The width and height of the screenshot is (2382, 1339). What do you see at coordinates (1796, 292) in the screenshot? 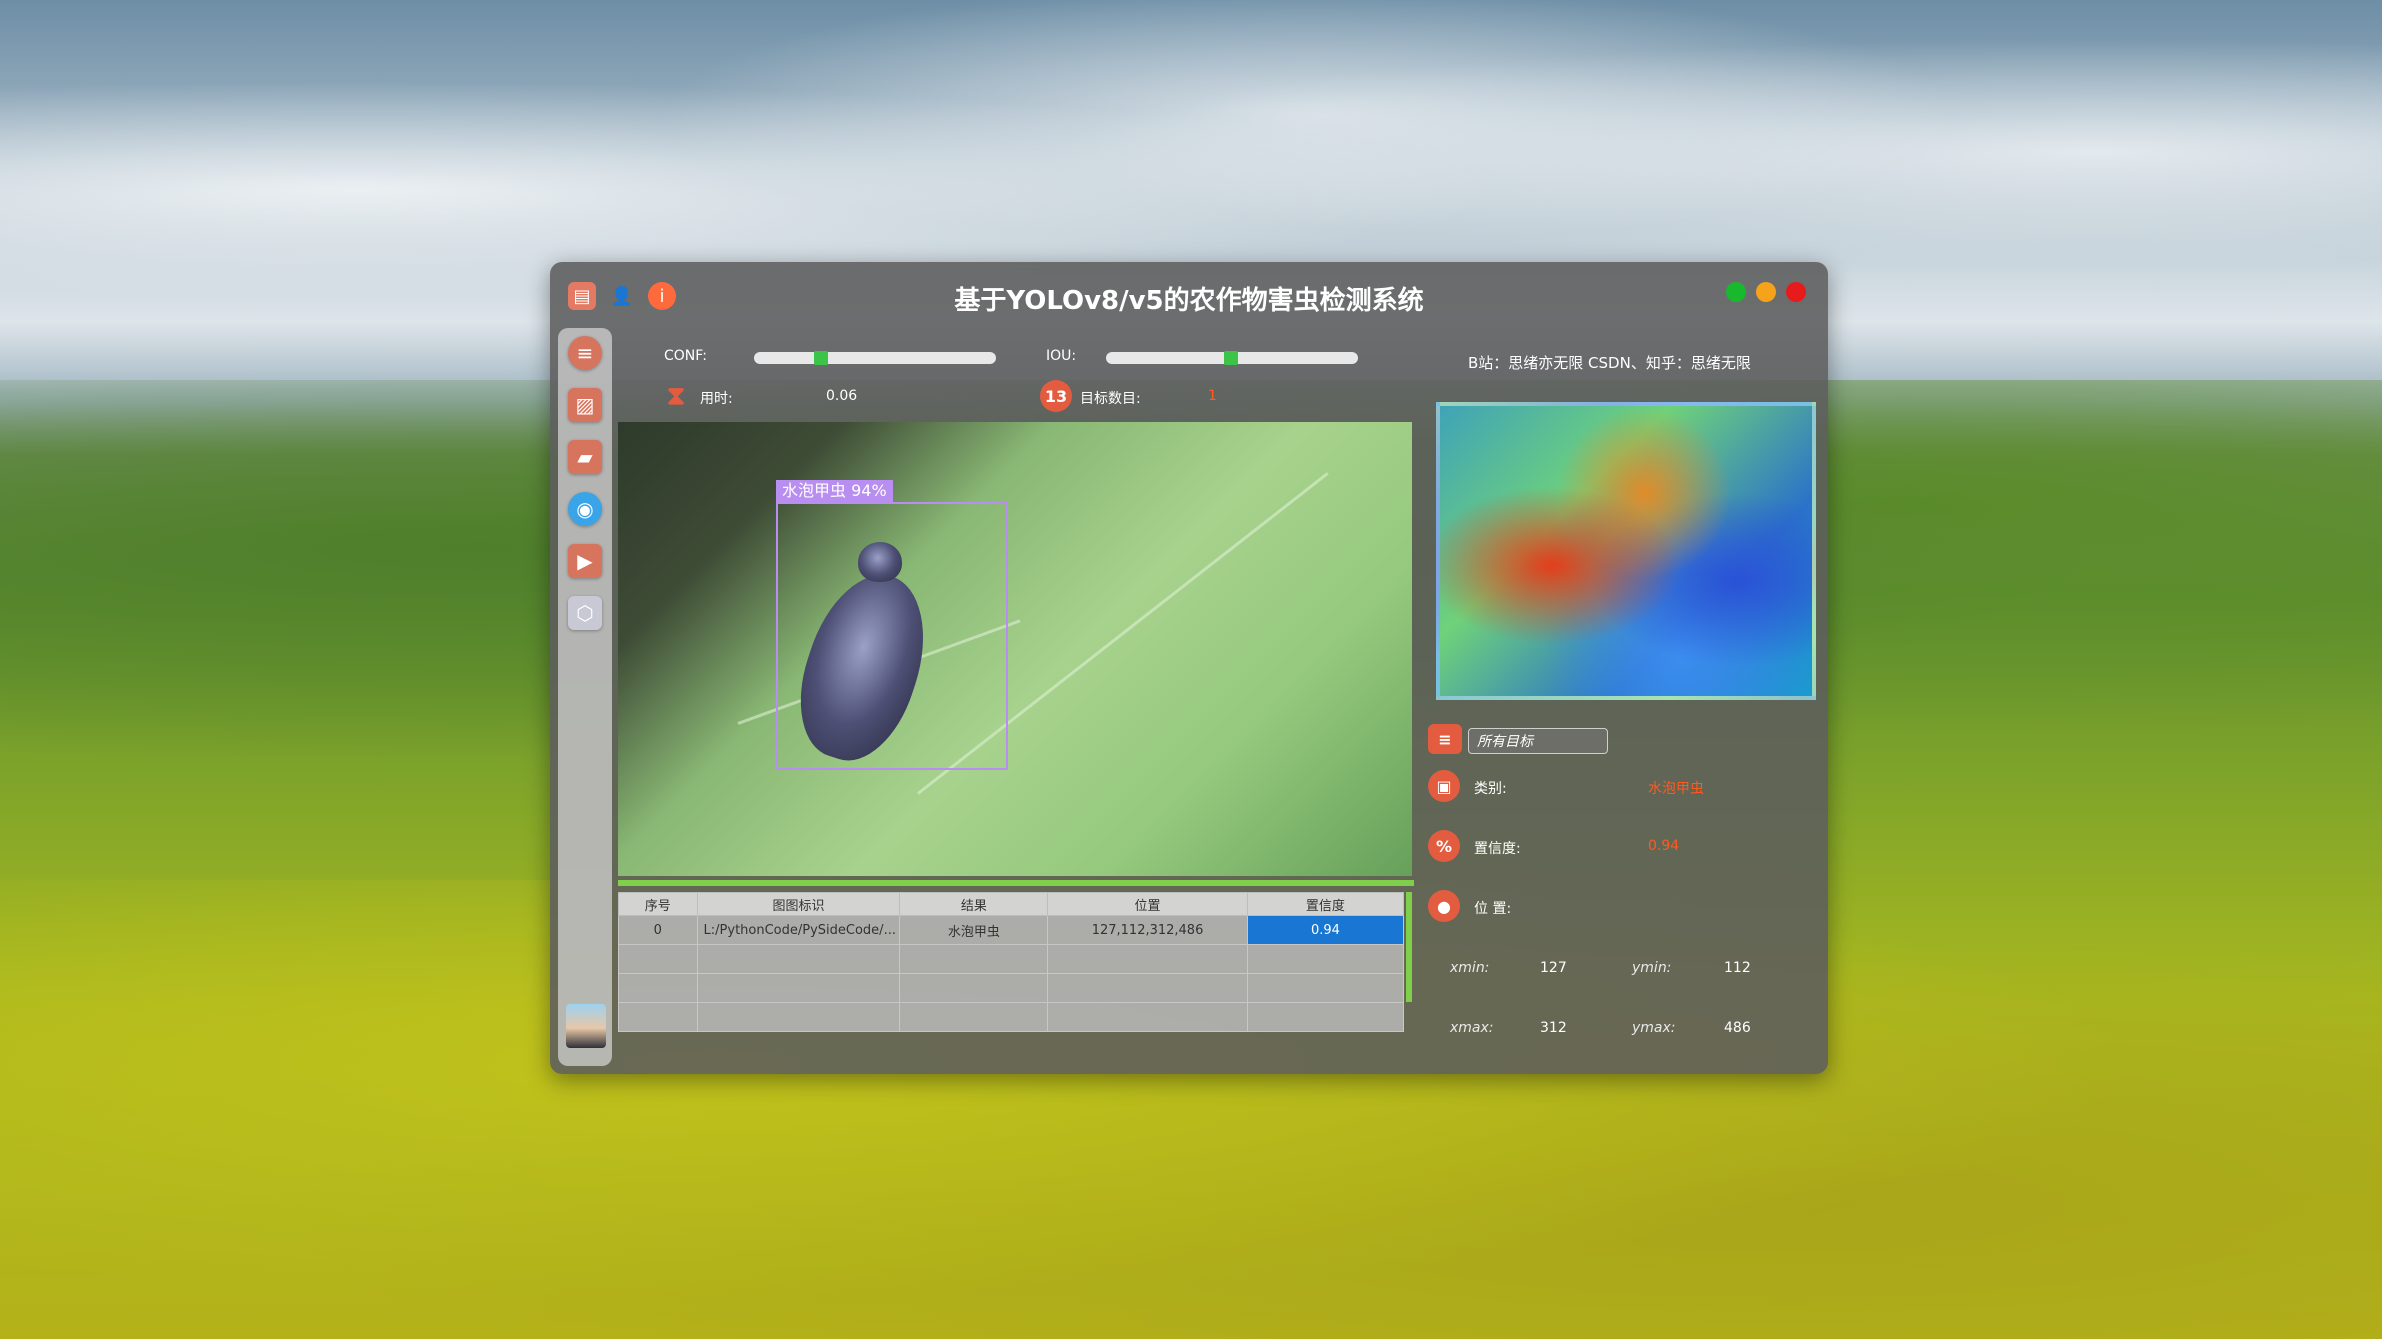
I see `close-button` at bounding box center [1796, 292].